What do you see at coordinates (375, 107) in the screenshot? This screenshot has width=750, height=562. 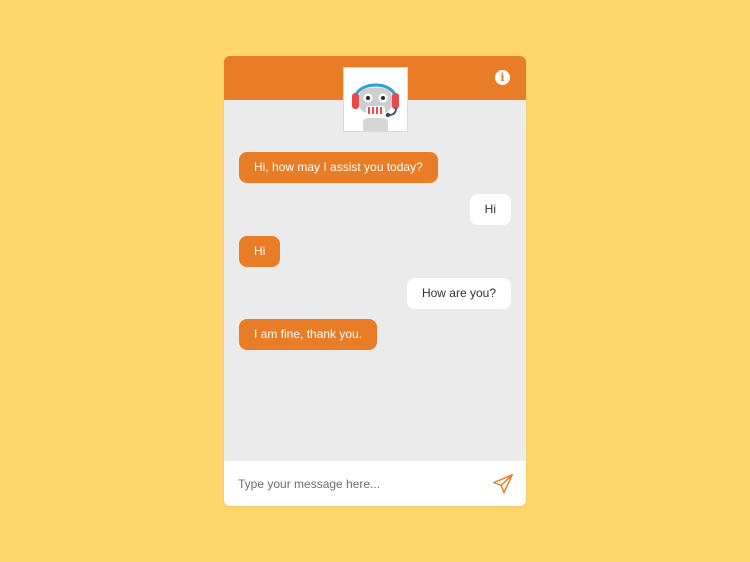 I see `robot-support-agent-icon` at bounding box center [375, 107].